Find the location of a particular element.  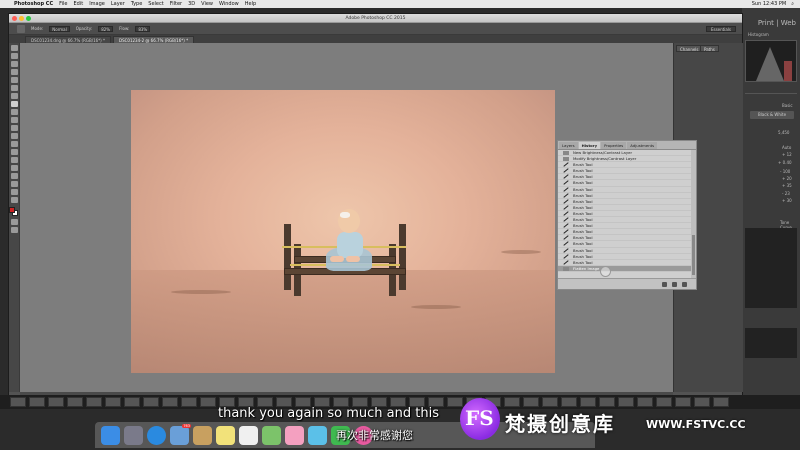

flow-field: 83% is located at coordinates (143, 28).